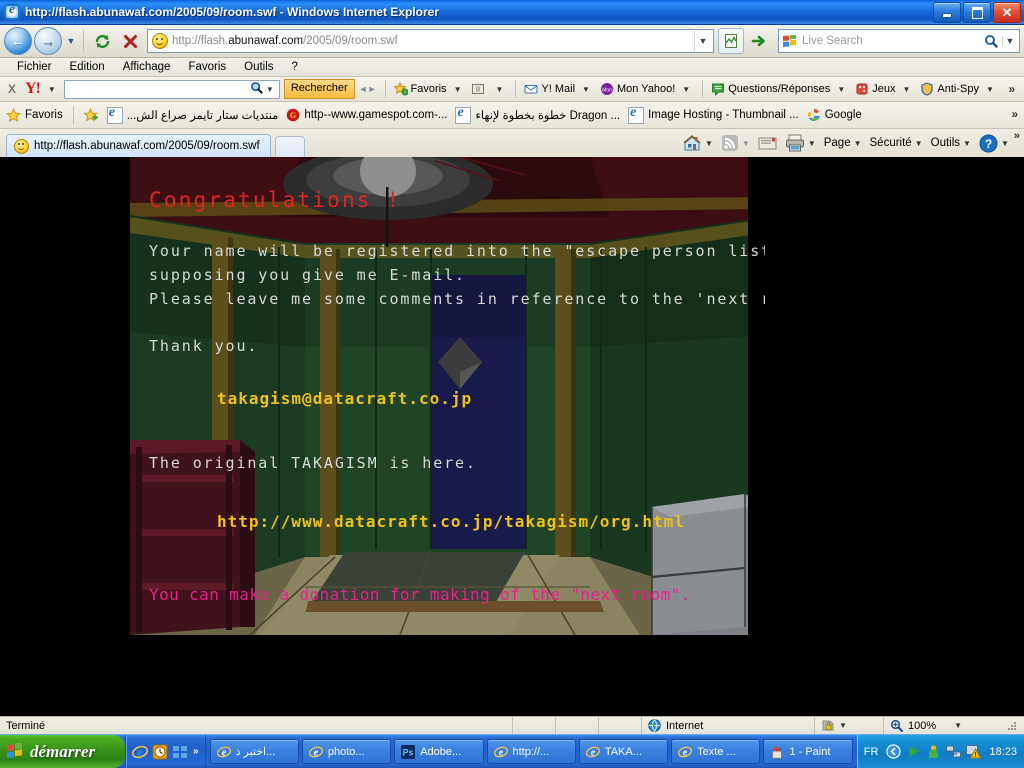 The image size is (1024, 768). What do you see at coordinates (896, 143) in the screenshot?
I see `security-menu-button: Sécurité ▼` at bounding box center [896, 143].